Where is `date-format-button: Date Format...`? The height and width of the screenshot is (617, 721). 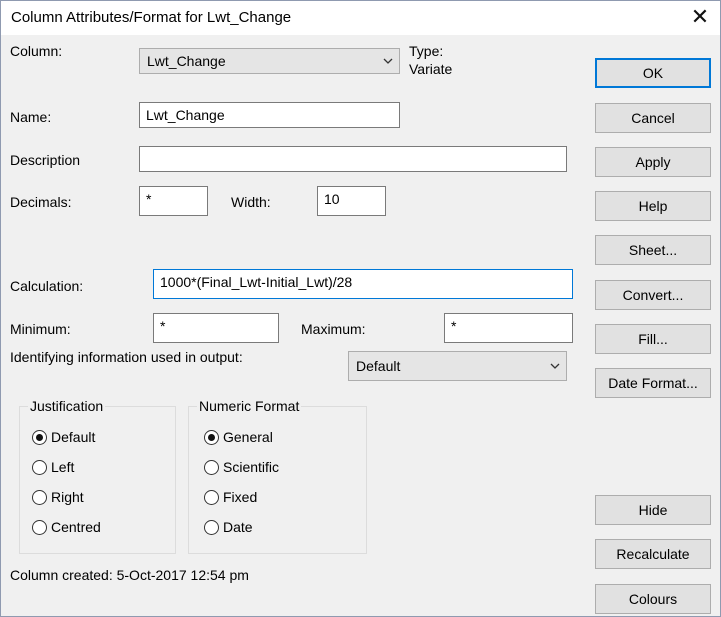 date-format-button: Date Format... is located at coordinates (653, 383).